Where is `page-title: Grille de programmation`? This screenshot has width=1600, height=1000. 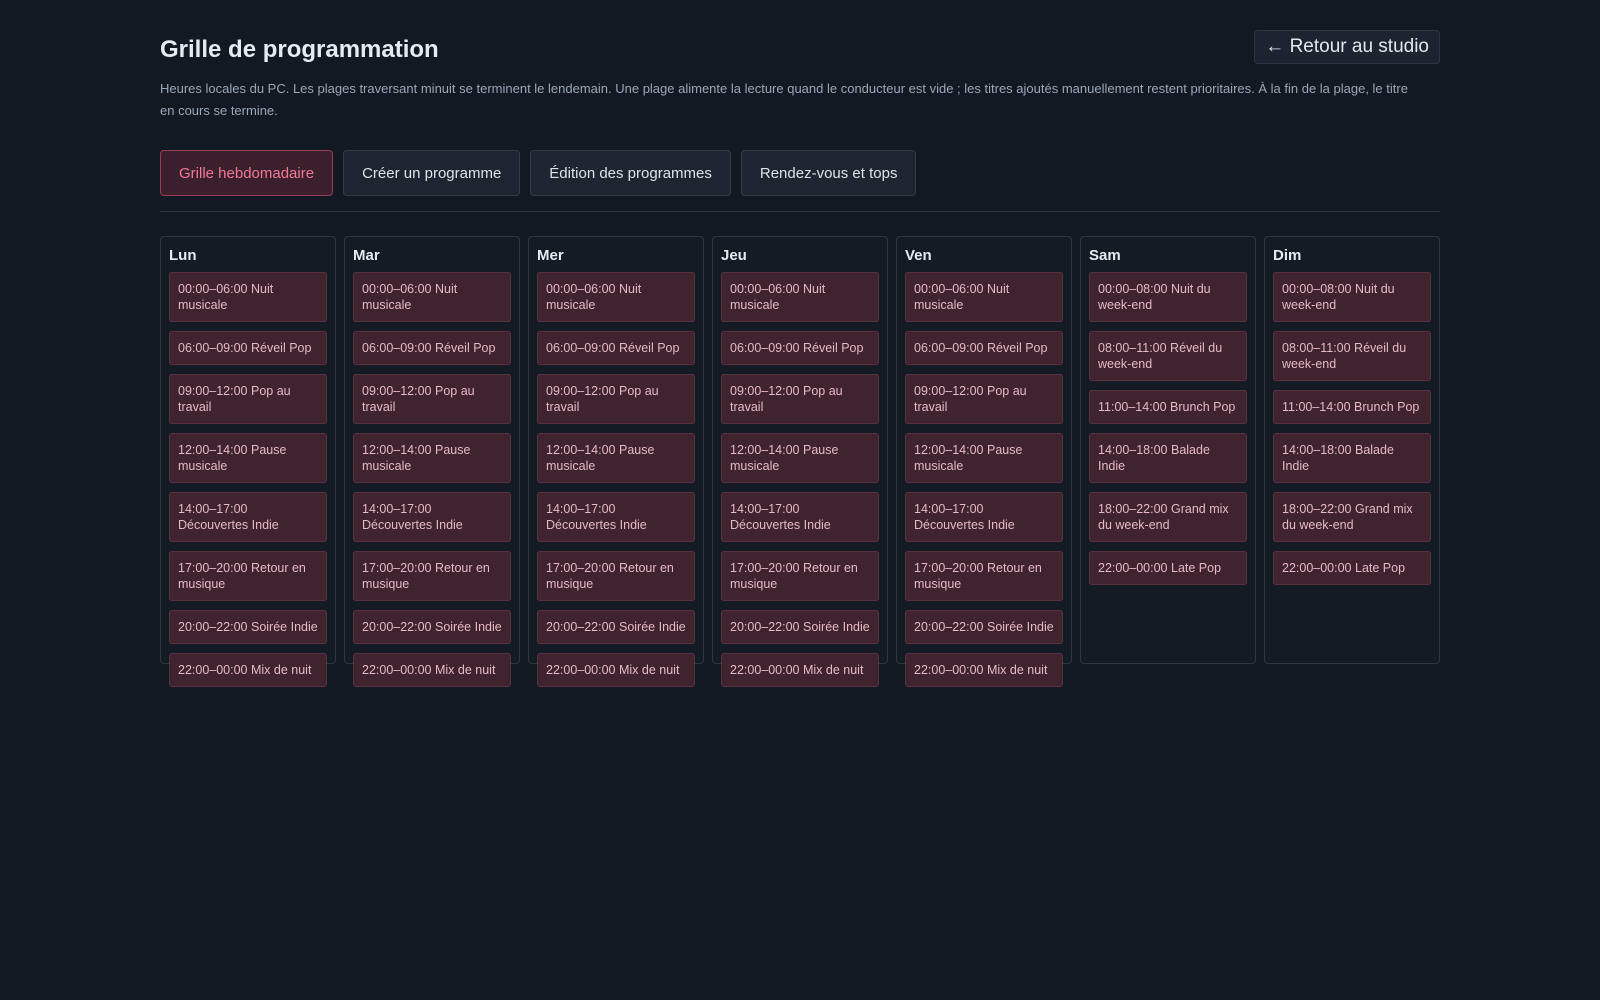
page-title: Grille de programmation is located at coordinates (299, 49).